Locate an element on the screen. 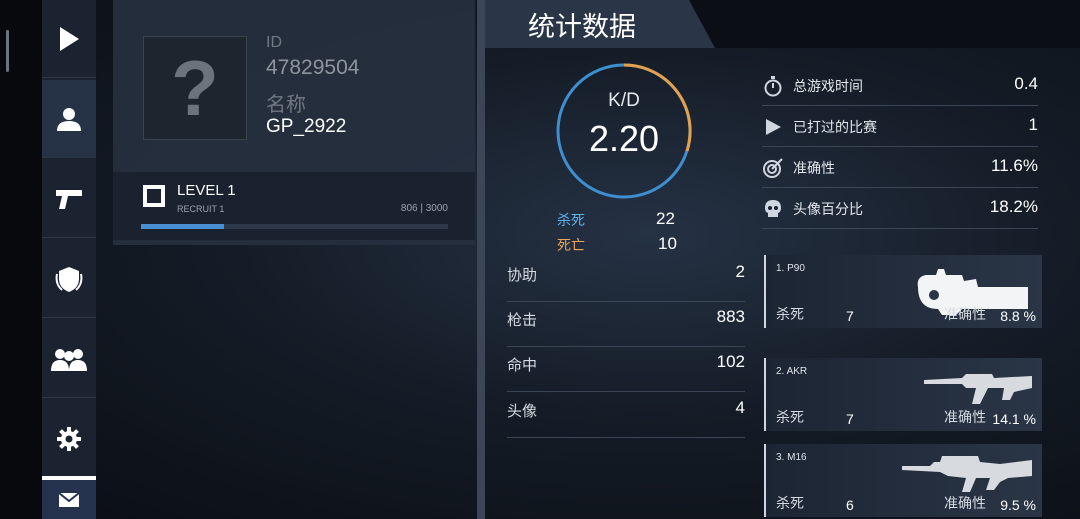 This screenshot has height=519, width=1080. rank-text: RECRUIT 1 is located at coordinates (201, 209).